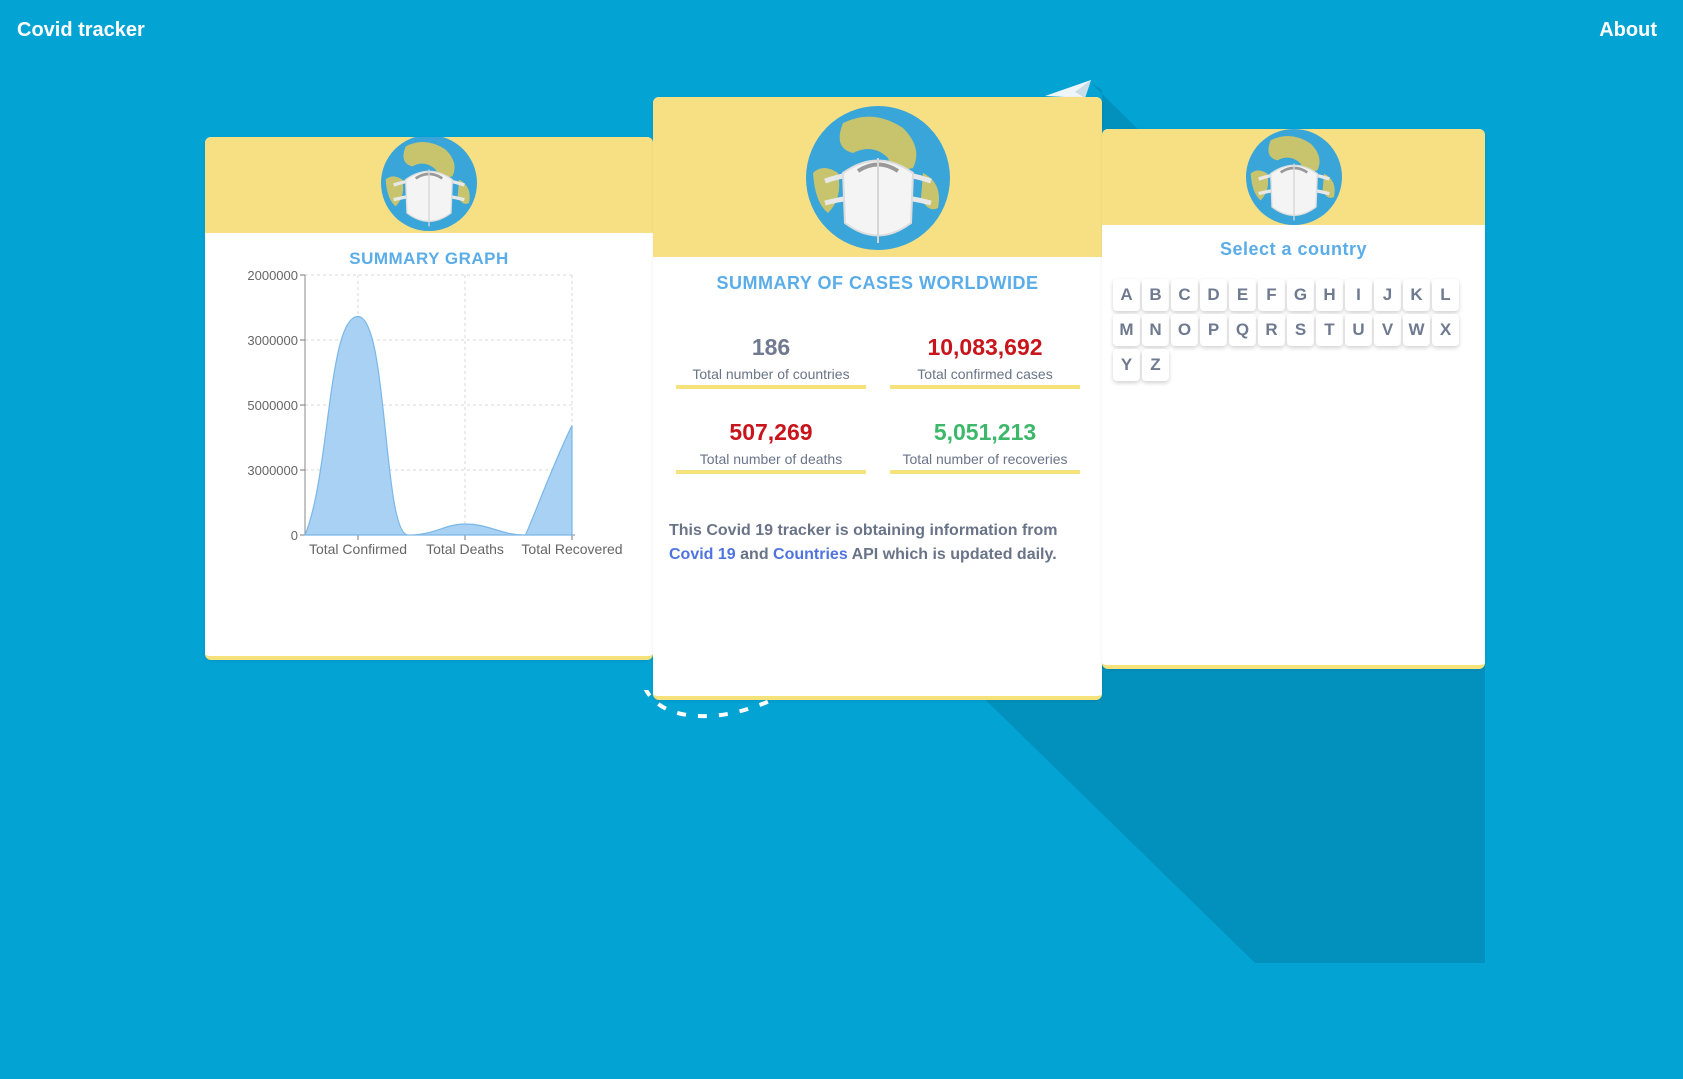 The height and width of the screenshot is (1079, 1683). Describe the element at coordinates (771, 432) in the screenshot. I see `stat-value: 507,269` at that location.